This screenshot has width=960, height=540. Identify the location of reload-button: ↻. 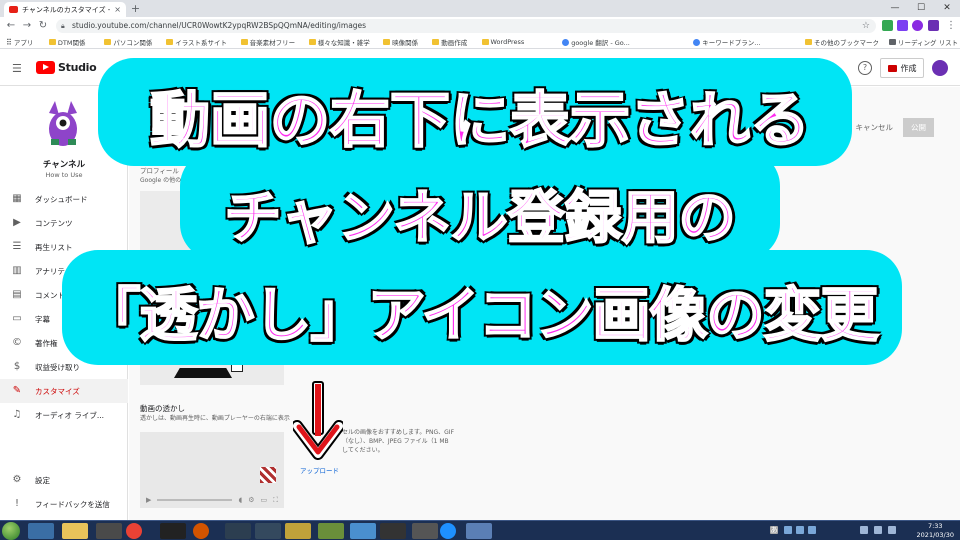
(43, 26).